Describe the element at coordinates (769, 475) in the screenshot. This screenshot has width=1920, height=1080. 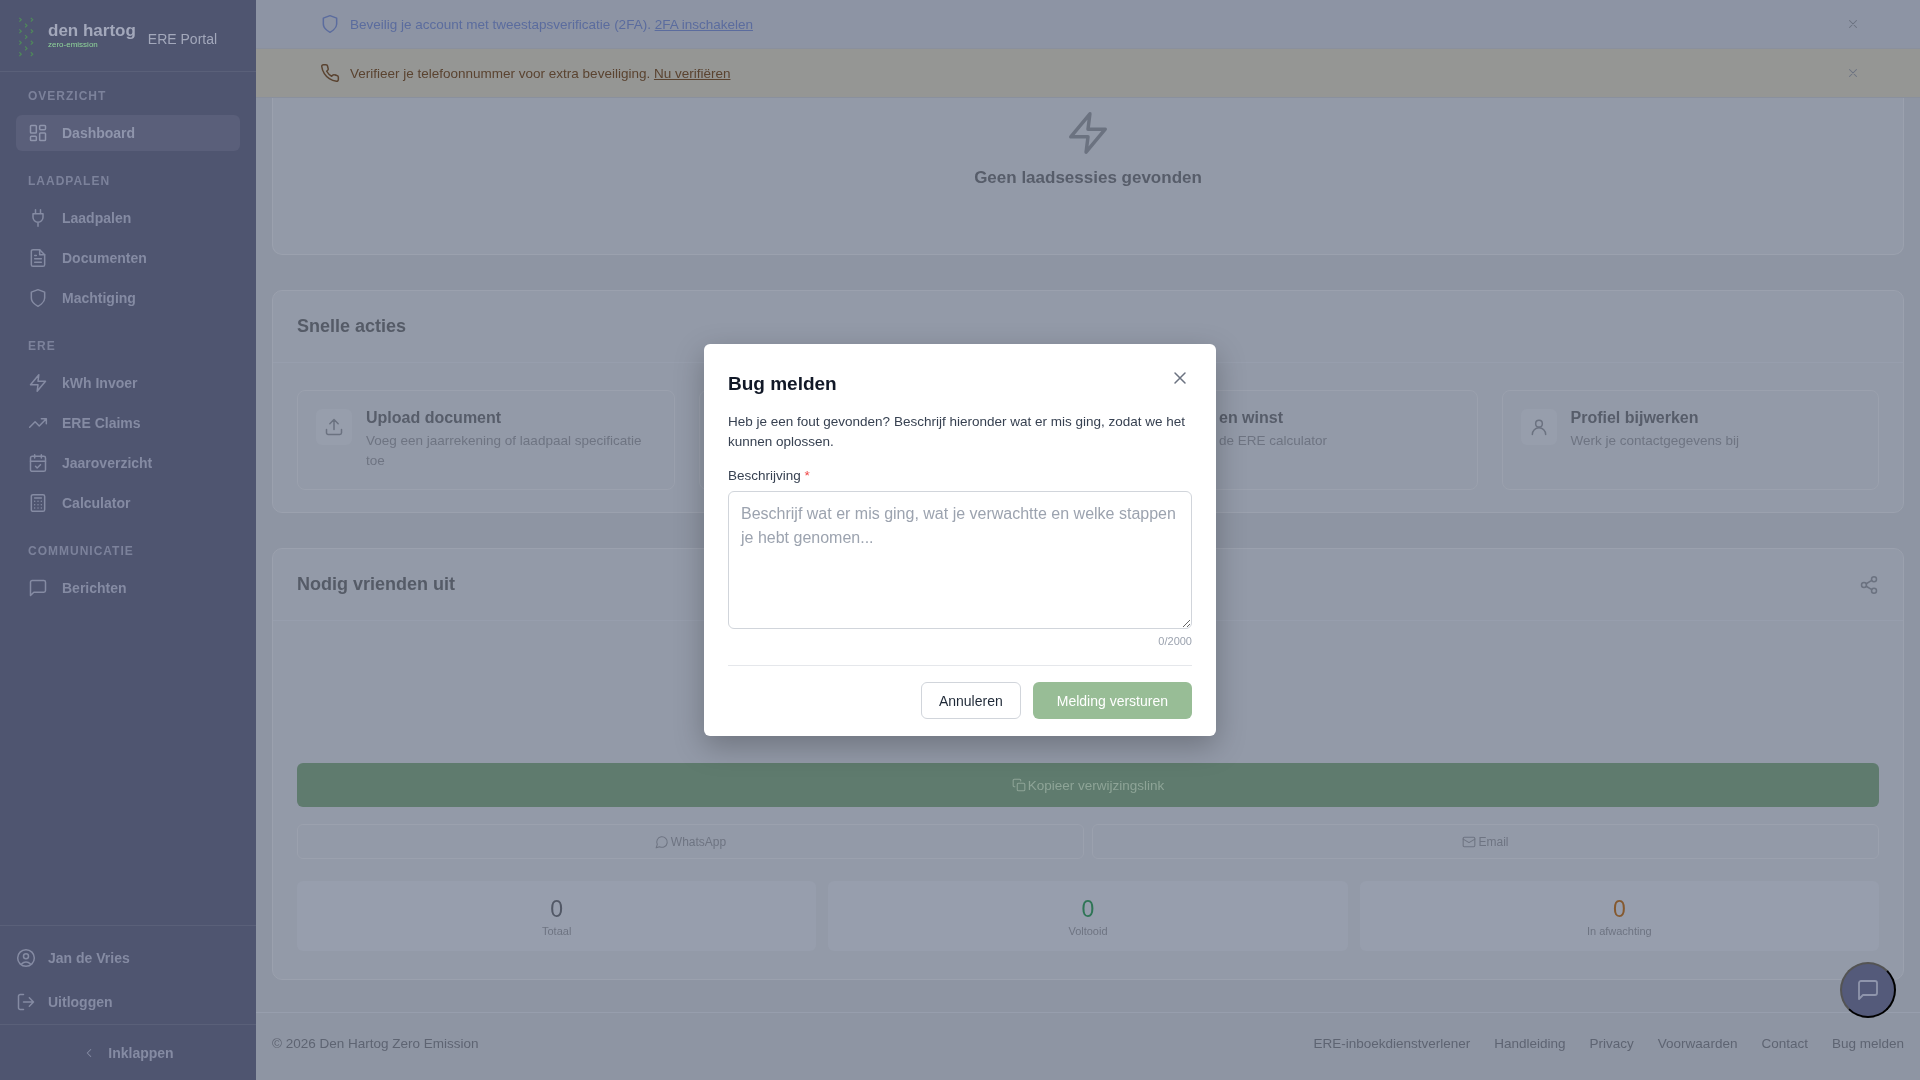
I see `field-label: Beschrijving *` at that location.